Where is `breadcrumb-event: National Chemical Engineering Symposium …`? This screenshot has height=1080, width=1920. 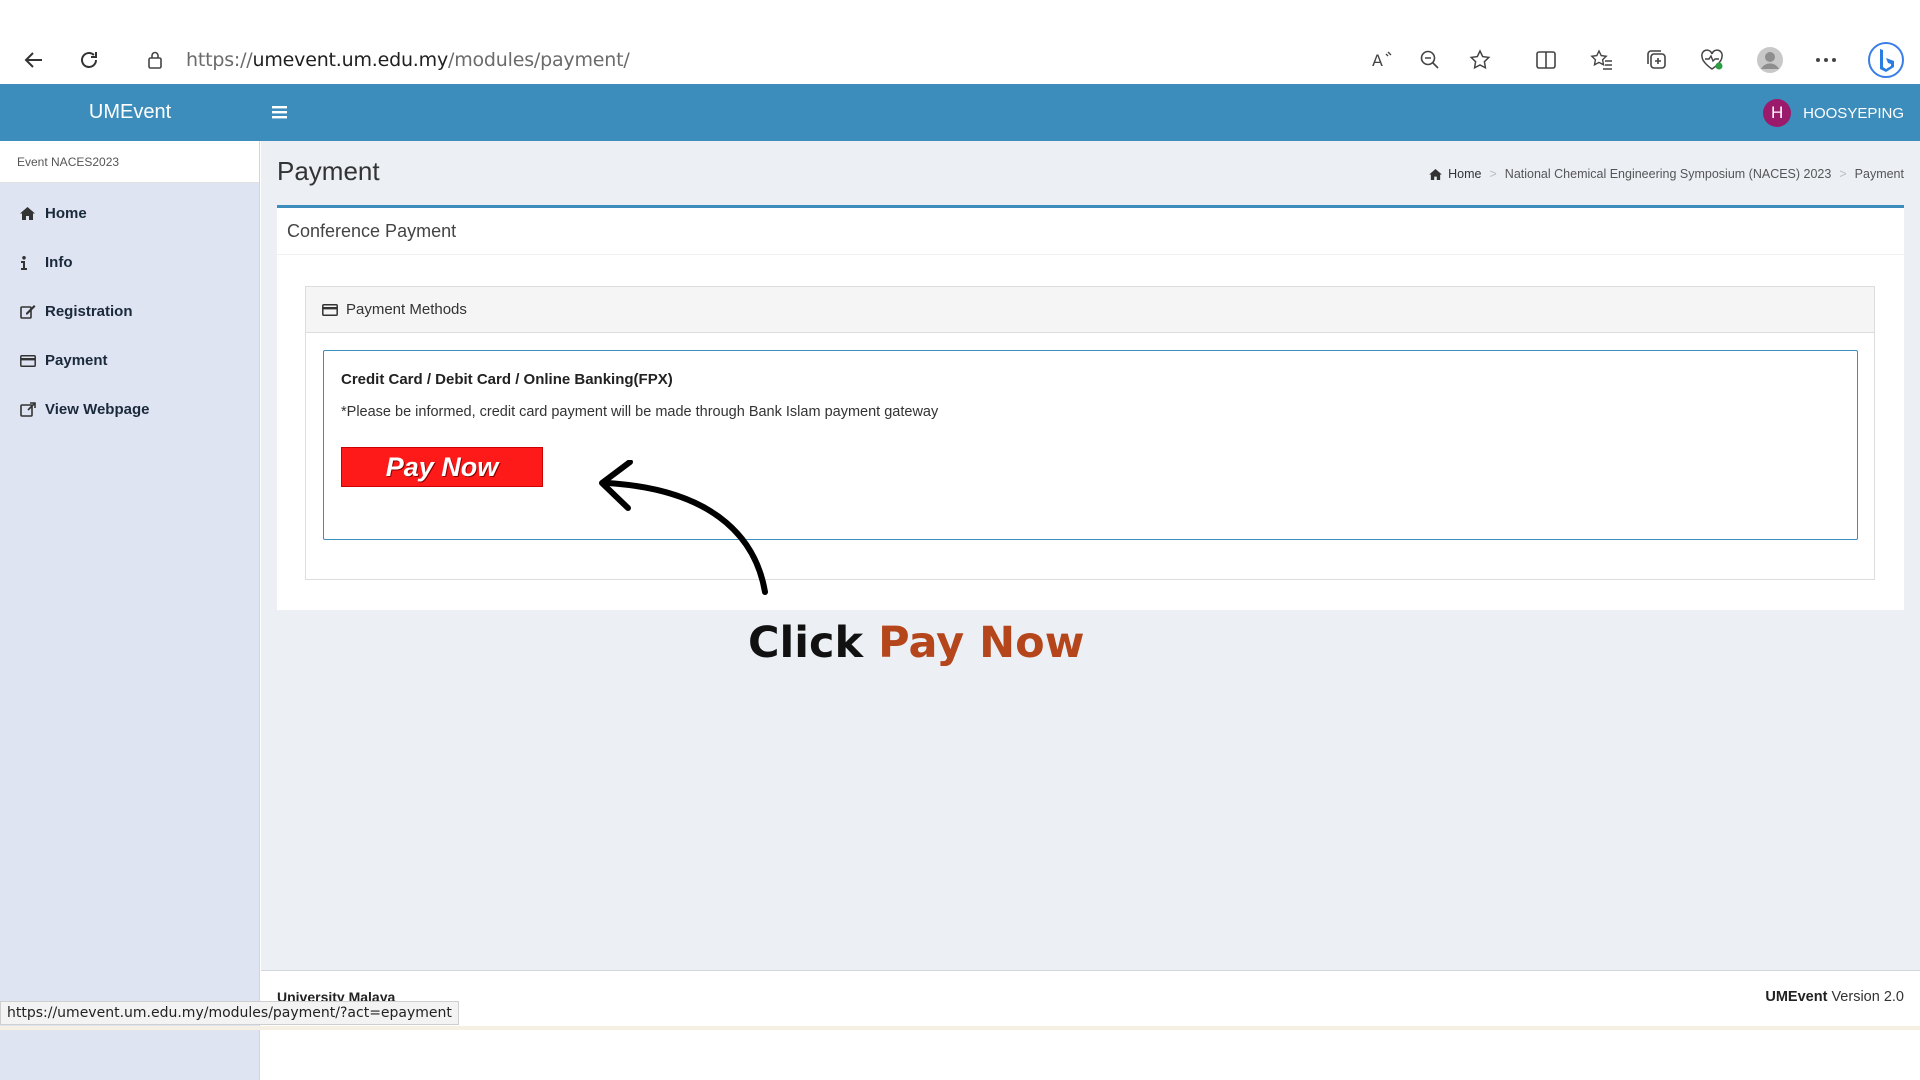 breadcrumb-event: National Chemical Engineering Symposium … is located at coordinates (1668, 174).